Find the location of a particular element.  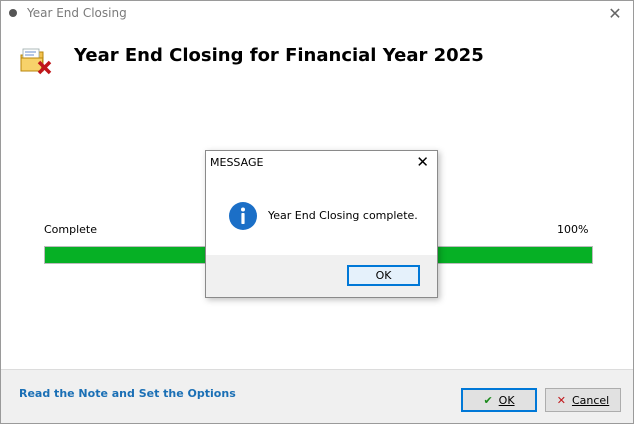

message-ok-button: OK is located at coordinates (383, 275).